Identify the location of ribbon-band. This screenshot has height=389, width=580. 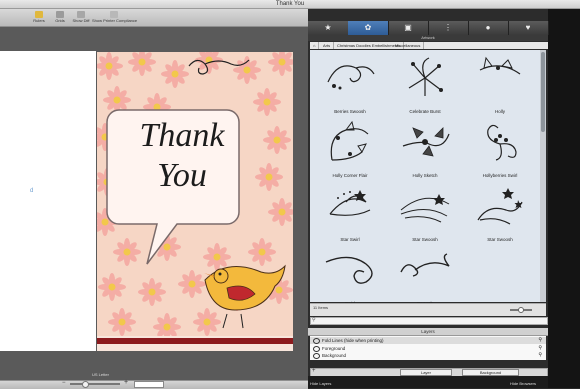
(195, 341).